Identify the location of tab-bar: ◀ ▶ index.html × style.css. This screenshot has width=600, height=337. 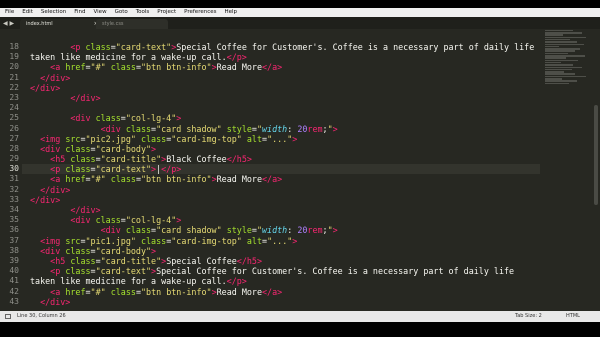
(300, 23).